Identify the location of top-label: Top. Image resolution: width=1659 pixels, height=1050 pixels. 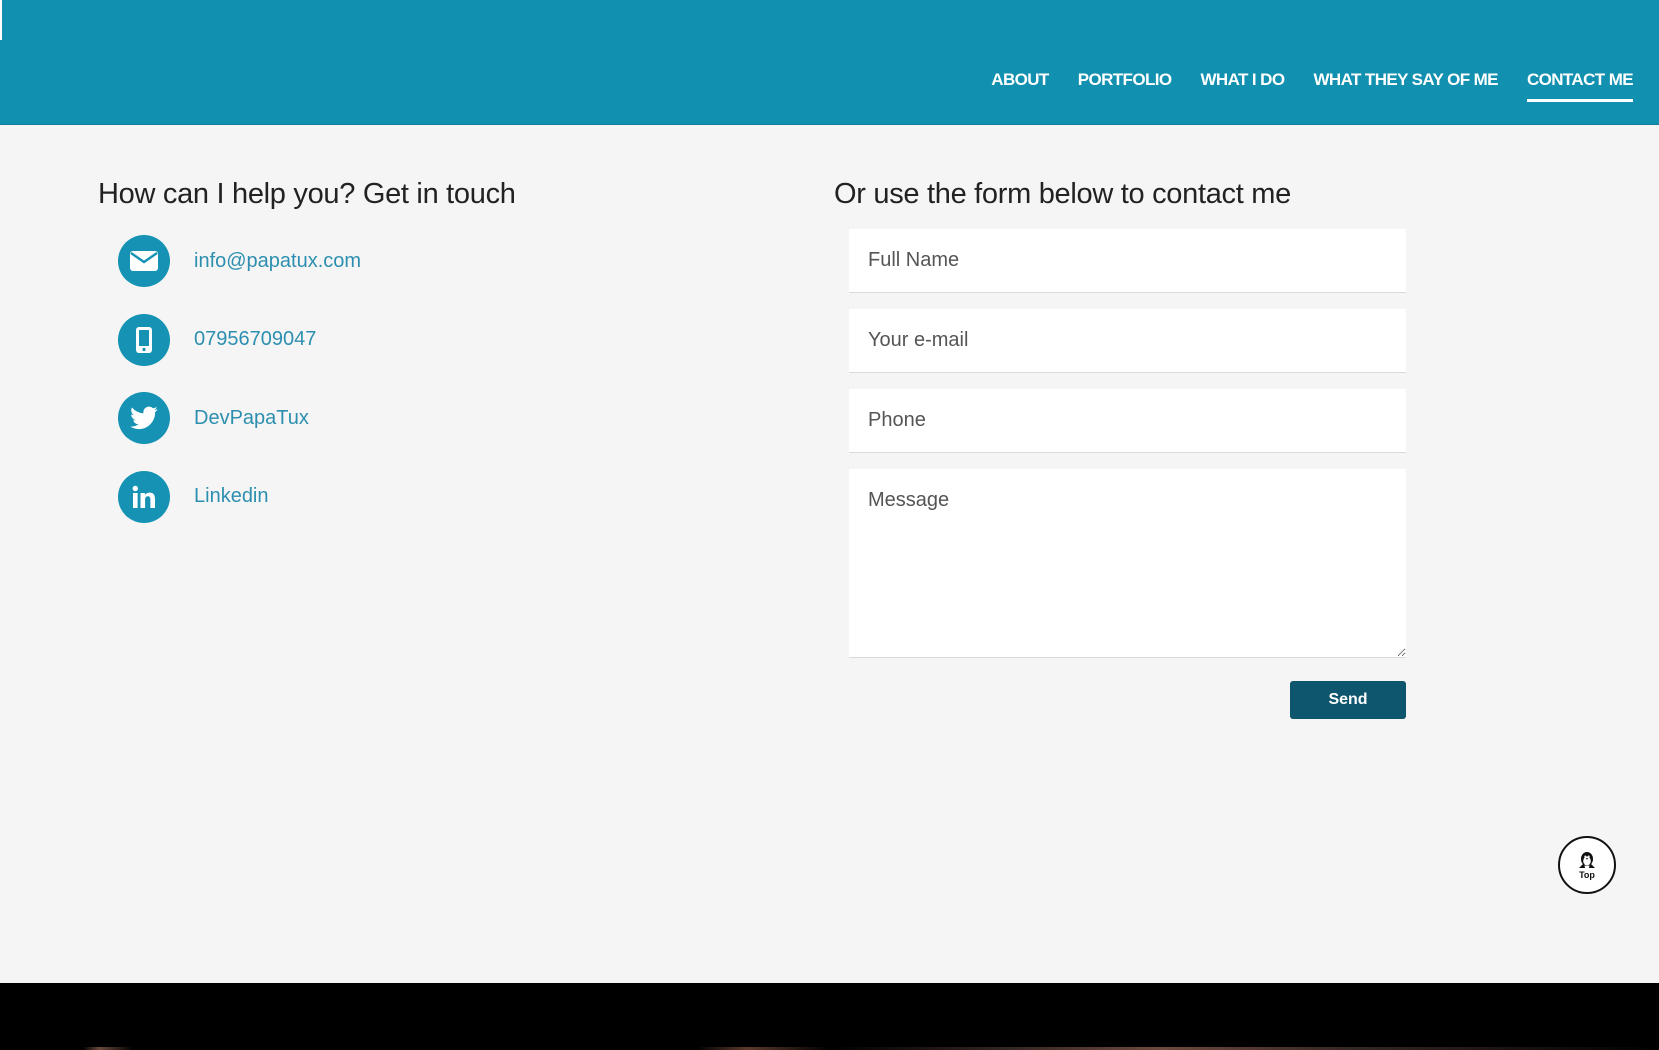
(1587, 875).